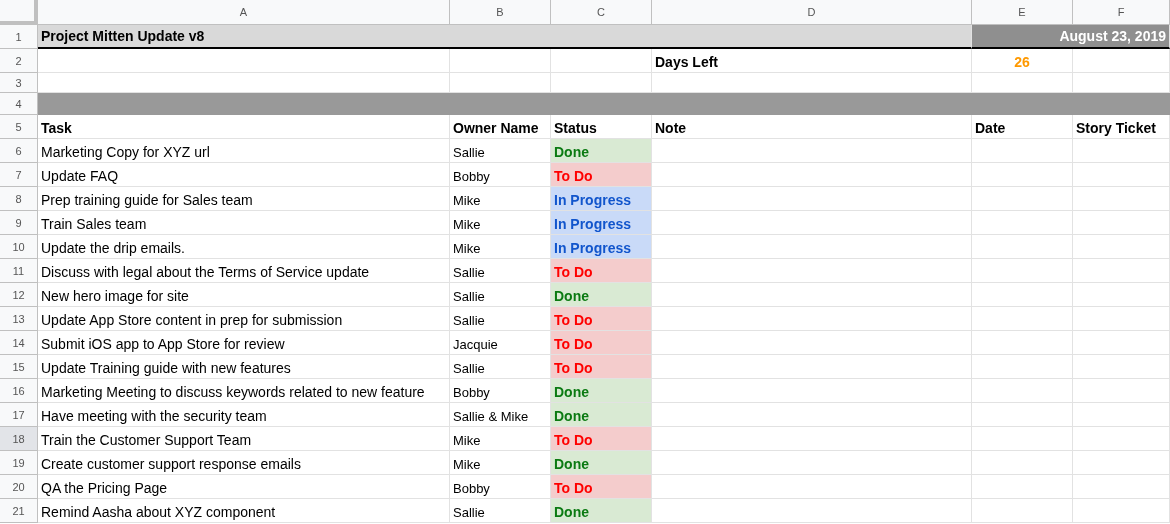 The width and height of the screenshot is (1170, 524). What do you see at coordinates (1121, 12) in the screenshot?
I see `column-header: F` at bounding box center [1121, 12].